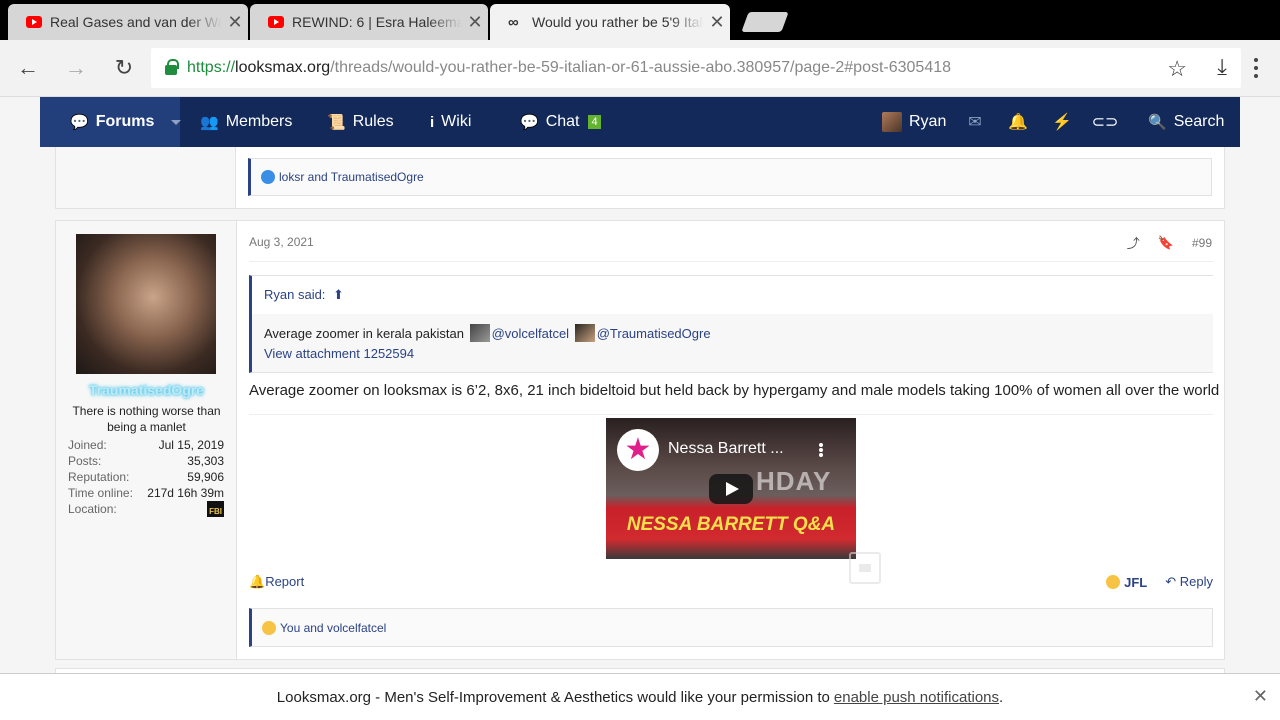 Image resolution: width=1280 pixels, height=720 pixels. Describe the element at coordinates (373, 121) in the screenshot. I see `nav-rules-label: Rules` at that location.